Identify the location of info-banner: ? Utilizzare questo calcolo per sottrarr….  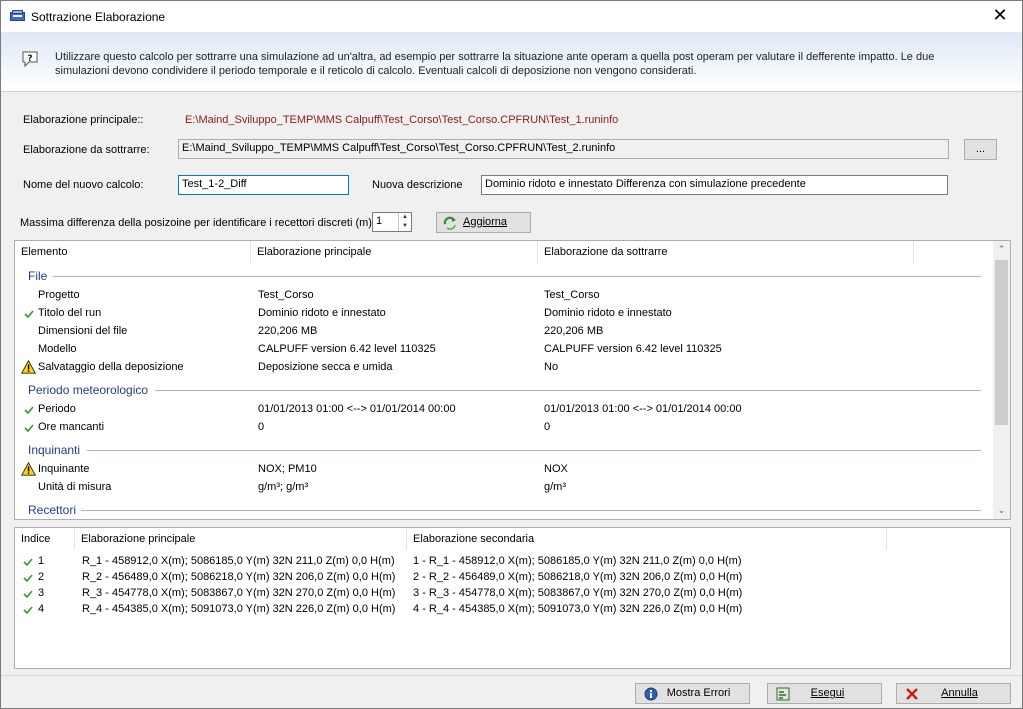
(511, 62).